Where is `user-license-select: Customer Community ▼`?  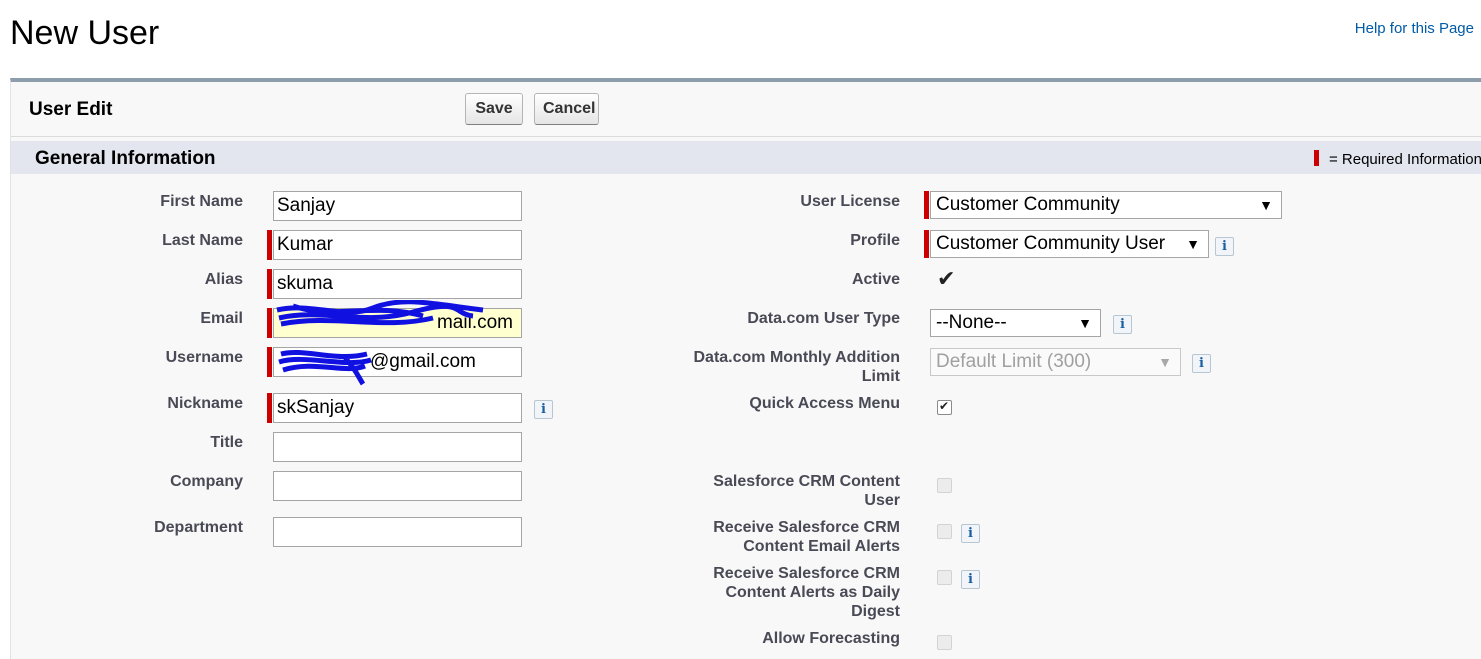
user-license-select: Customer Community ▼ is located at coordinates (1106, 205).